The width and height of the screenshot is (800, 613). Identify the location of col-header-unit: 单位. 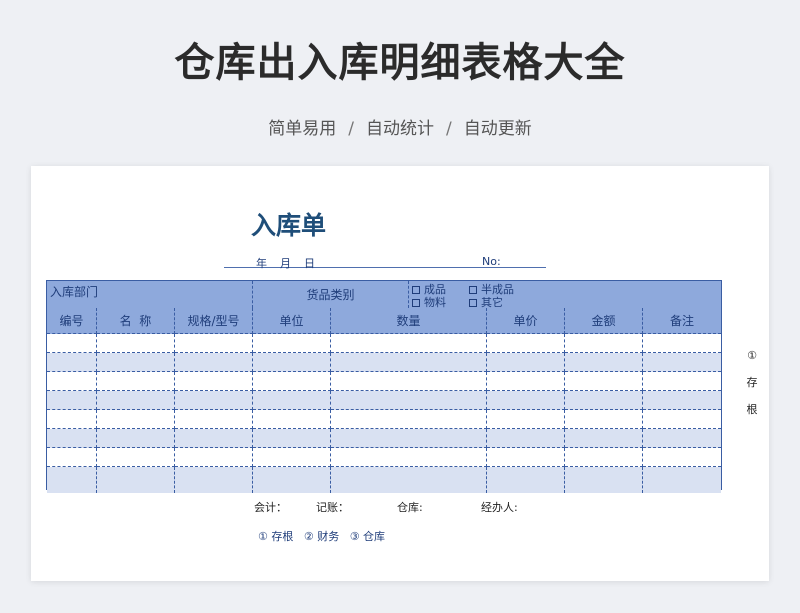
(292, 321).